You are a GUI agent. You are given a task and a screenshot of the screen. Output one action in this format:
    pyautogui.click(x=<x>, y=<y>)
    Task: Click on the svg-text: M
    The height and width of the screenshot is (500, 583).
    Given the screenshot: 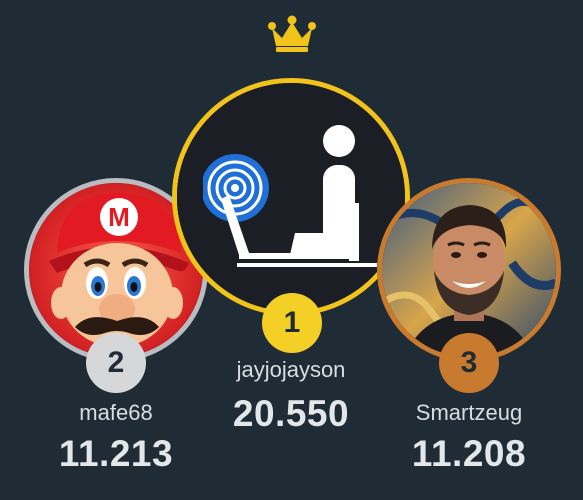 What is the action you would take?
    pyautogui.click(x=119, y=217)
    